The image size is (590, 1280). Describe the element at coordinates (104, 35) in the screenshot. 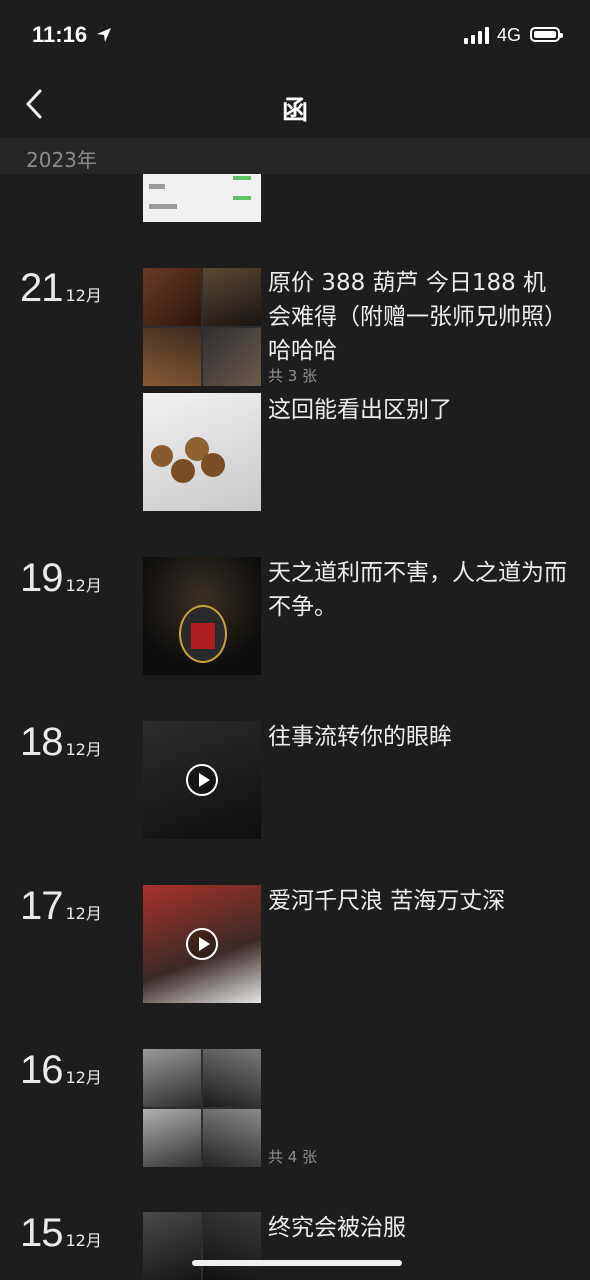

I see `location-arrow-icon` at that location.